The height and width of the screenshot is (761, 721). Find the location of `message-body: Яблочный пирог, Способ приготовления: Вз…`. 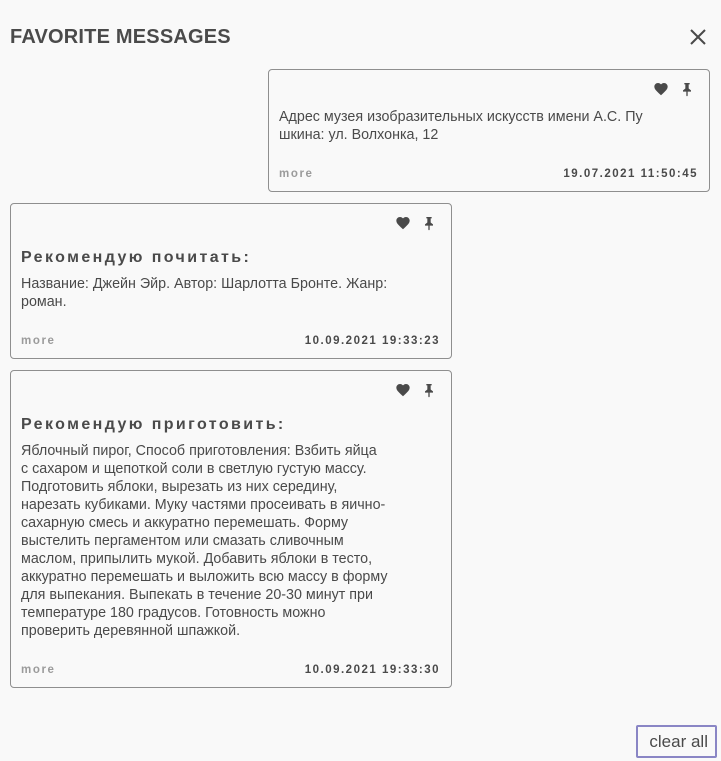

message-body: Яблочный пирог, Способ приготовления: Вз… is located at coordinates (204, 541).